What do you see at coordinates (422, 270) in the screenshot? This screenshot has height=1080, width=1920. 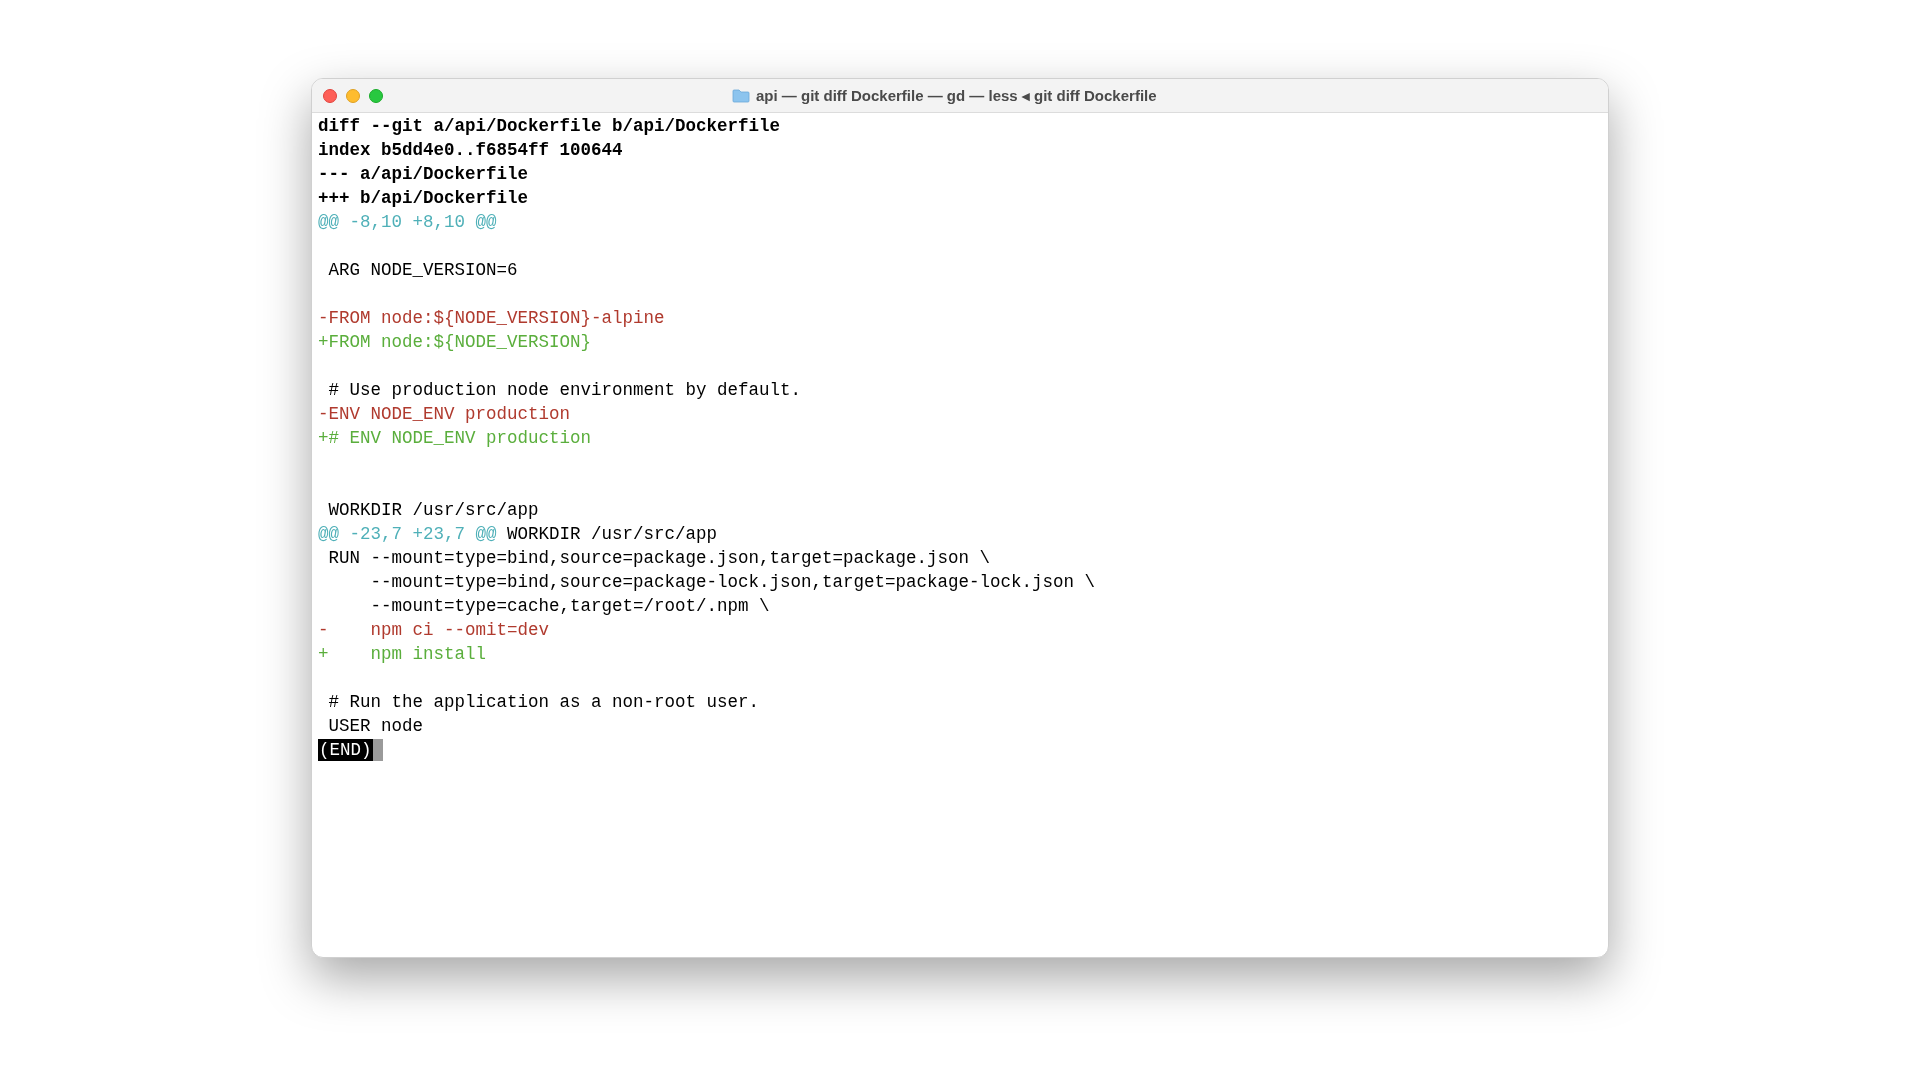 I see `code-line: ARG NODE_VERSION=6` at bounding box center [422, 270].